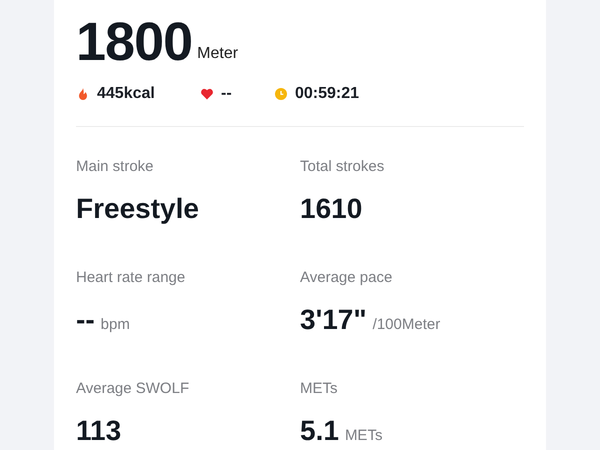 This screenshot has width=600, height=450. What do you see at coordinates (207, 94) in the screenshot?
I see `heart-icon` at bounding box center [207, 94].